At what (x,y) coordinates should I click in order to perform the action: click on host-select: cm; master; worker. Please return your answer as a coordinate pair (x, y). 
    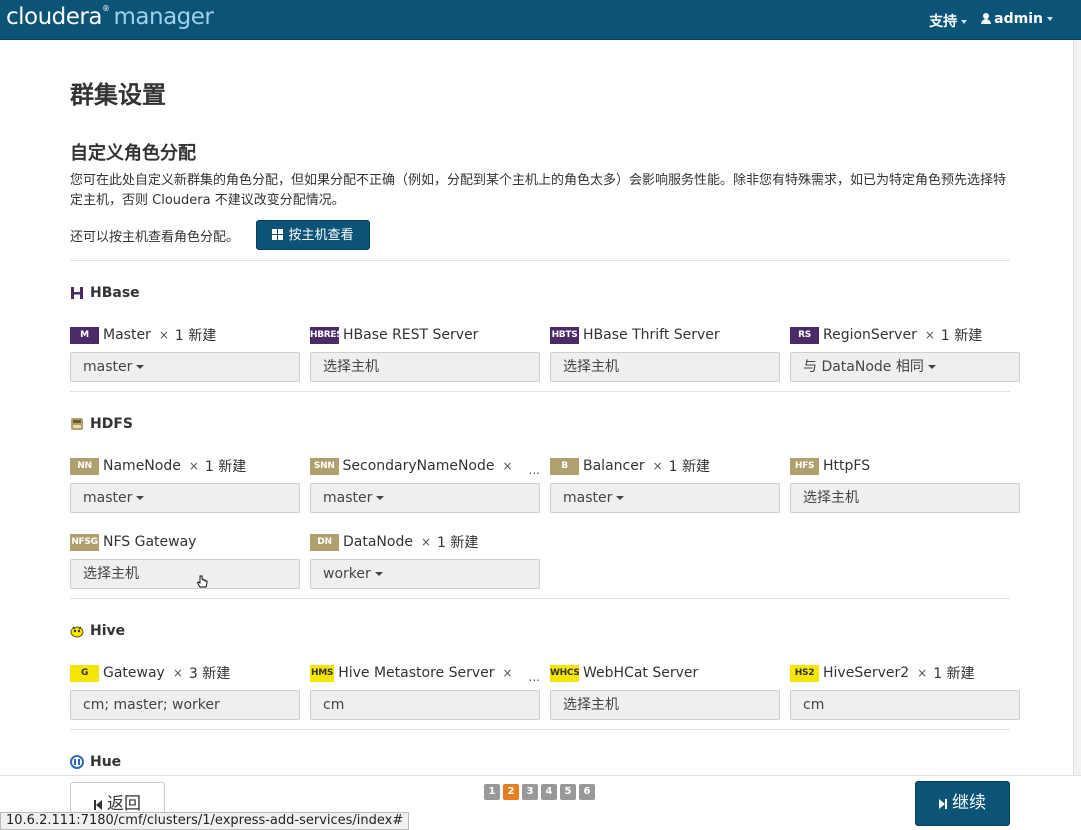
    Looking at the image, I should click on (185, 705).